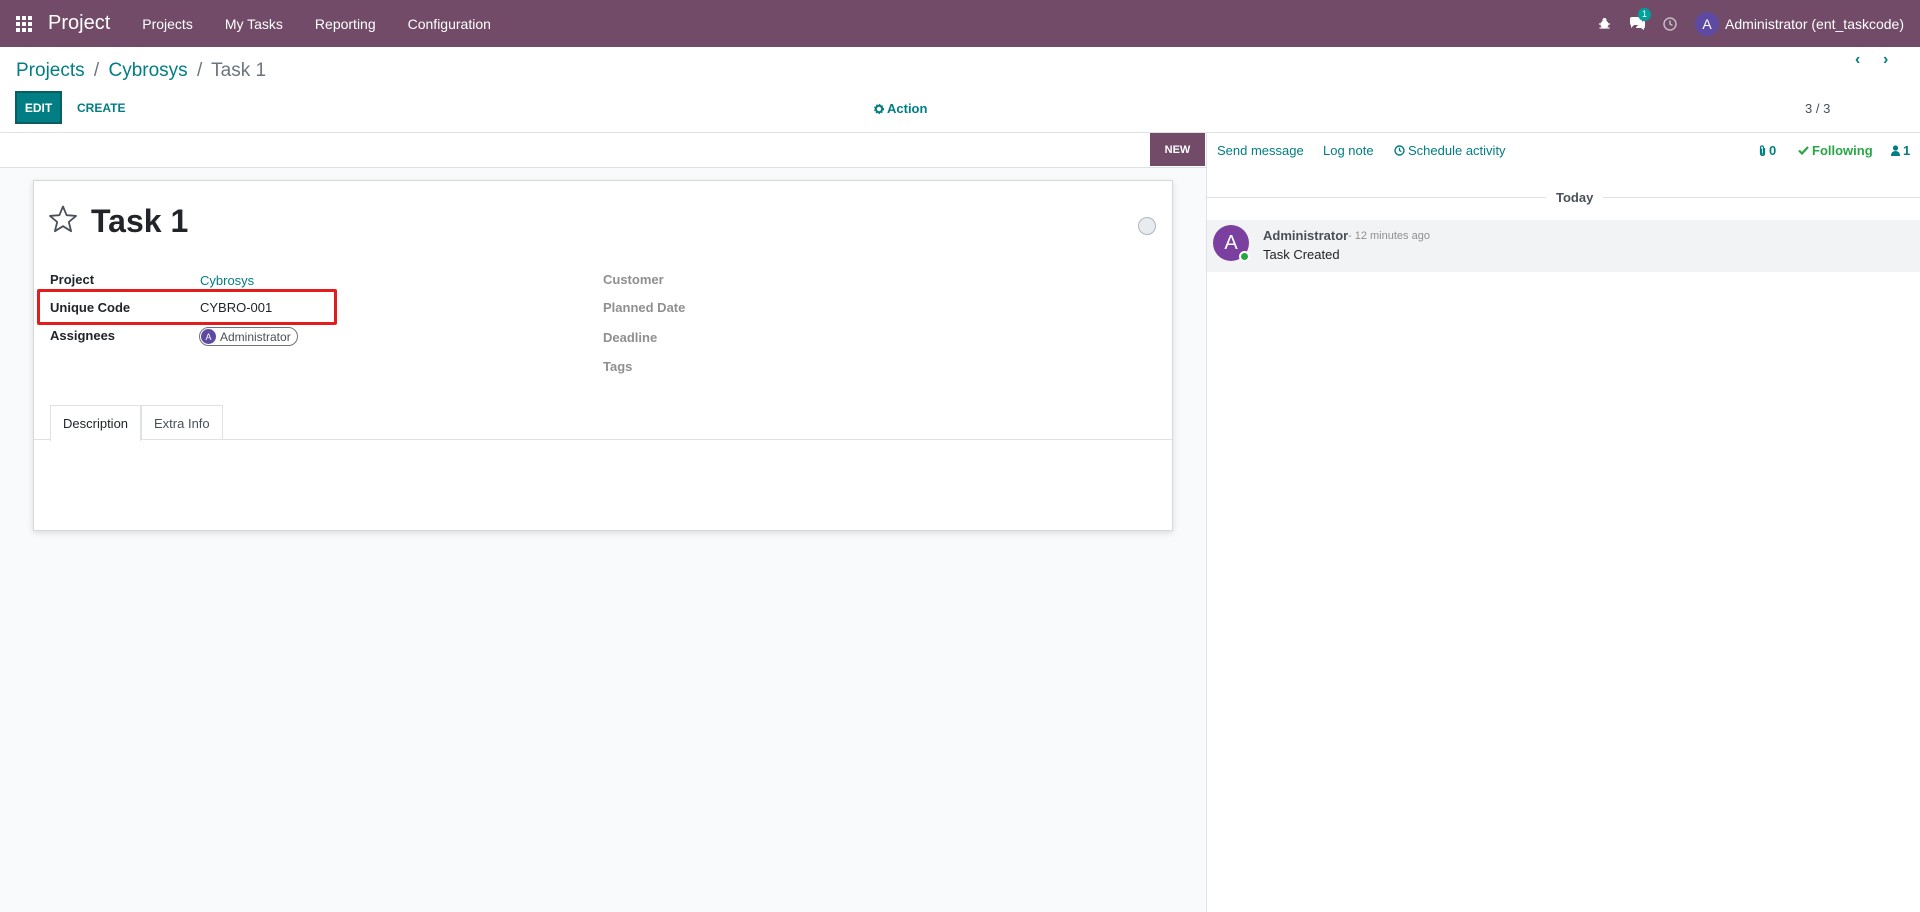 This screenshot has width=1920, height=912. I want to click on activity-clock-icon, so click(1670, 23).